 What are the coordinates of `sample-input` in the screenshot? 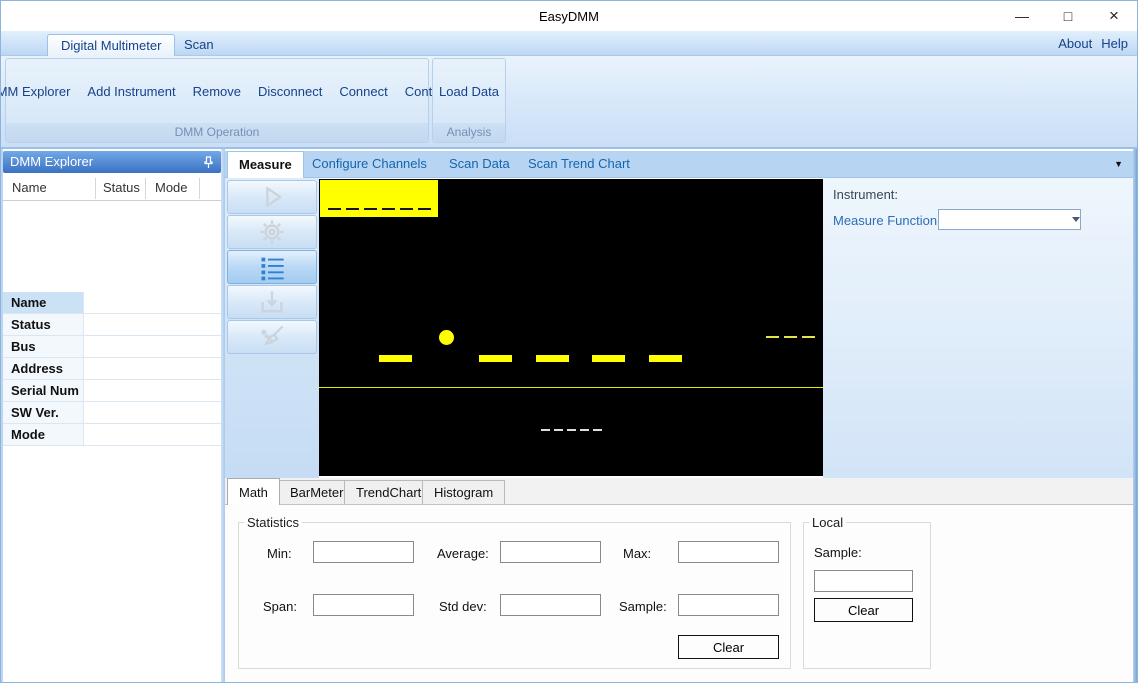 It's located at (728, 605).